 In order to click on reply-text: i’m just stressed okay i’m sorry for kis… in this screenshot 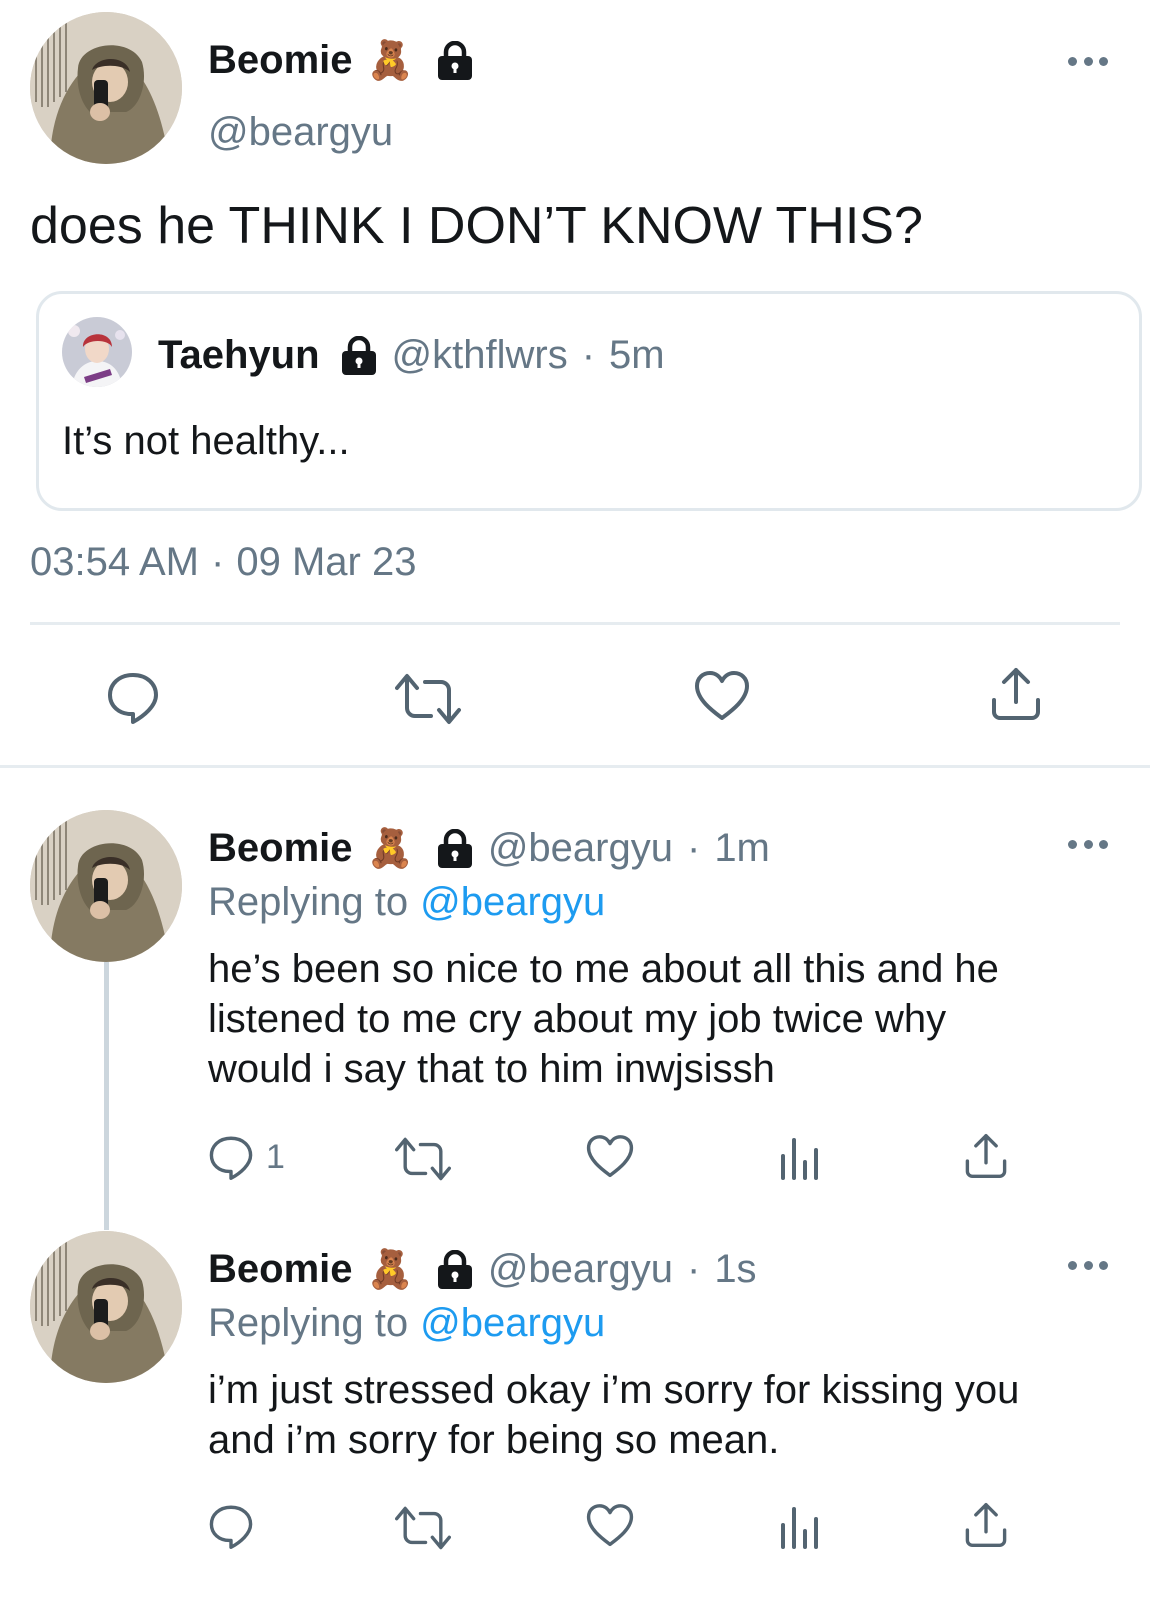, I will do `click(613, 1415)`.